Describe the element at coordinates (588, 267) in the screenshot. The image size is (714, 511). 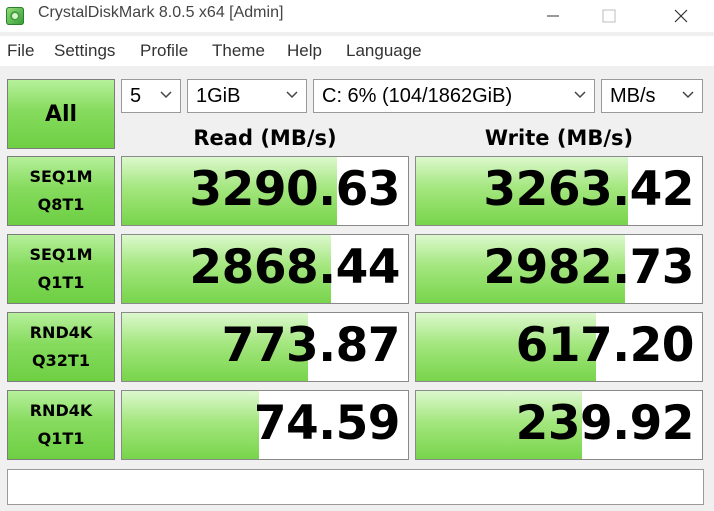
I see `write-value: 2982.73` at that location.